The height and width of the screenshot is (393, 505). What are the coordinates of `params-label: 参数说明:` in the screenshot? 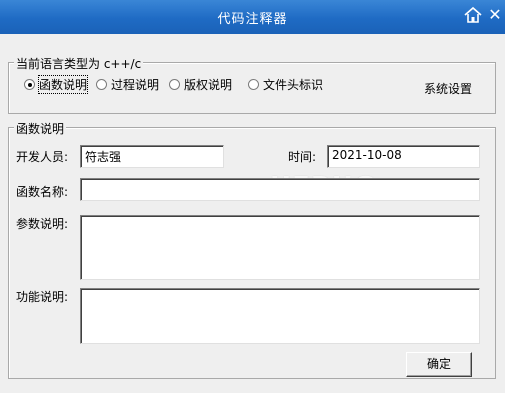 It's located at (42, 224).